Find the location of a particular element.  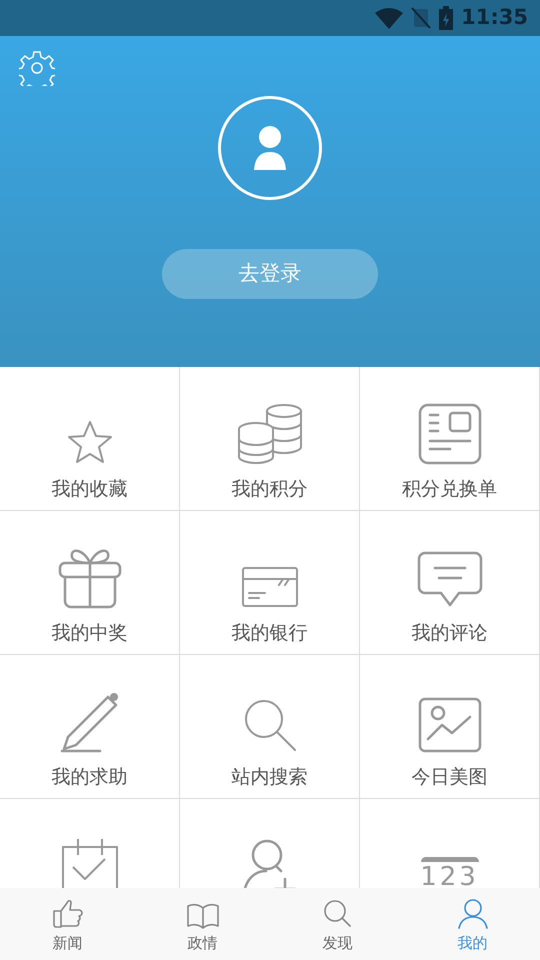

calendar-check-icon is located at coordinates (89, 863).